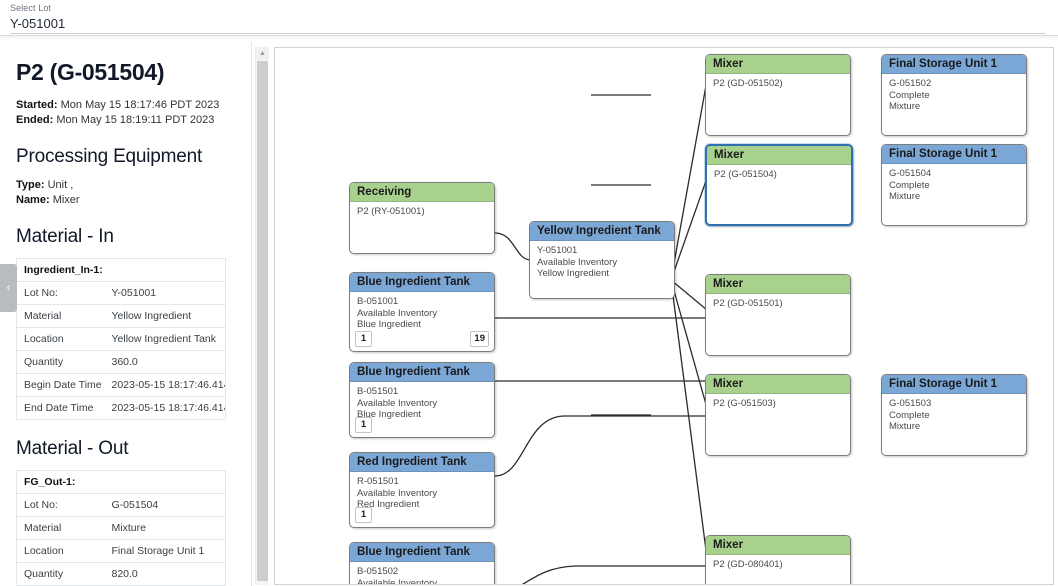 This screenshot has height=586, width=1058. Describe the element at coordinates (165, 574) in the screenshot. I see `table-cell-value: 820.0` at that location.